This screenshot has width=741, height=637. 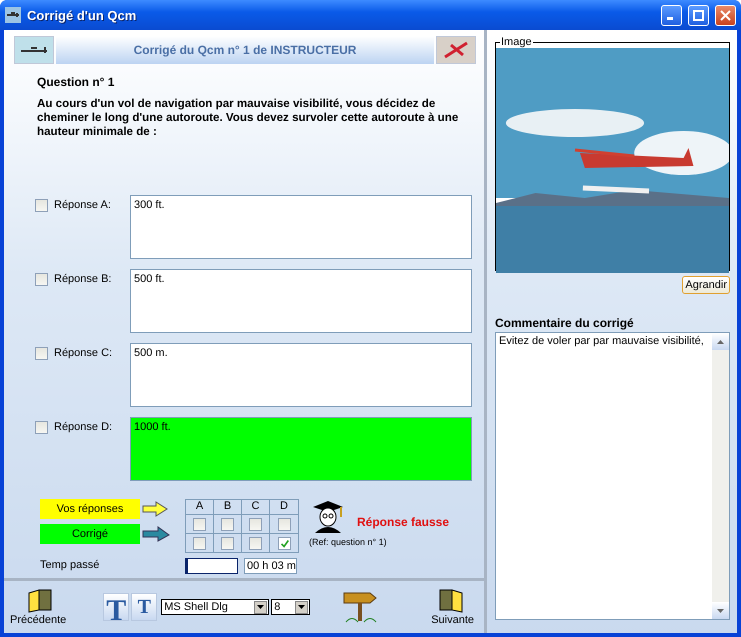 I want to click on font-size-dropdown: 8, so click(x=290, y=607).